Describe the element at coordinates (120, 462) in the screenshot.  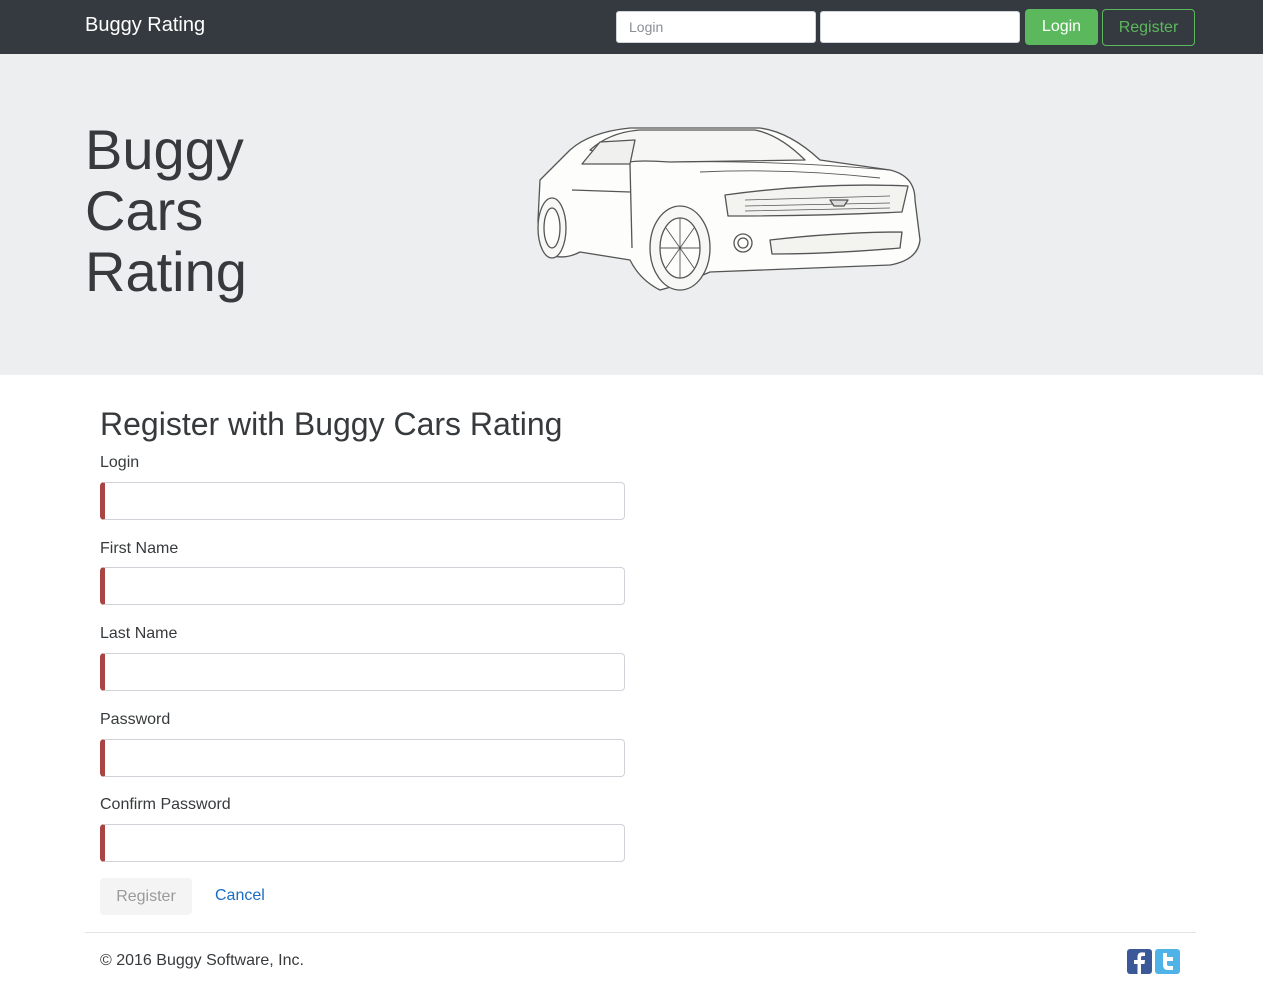
I see `login-label: Login` at that location.